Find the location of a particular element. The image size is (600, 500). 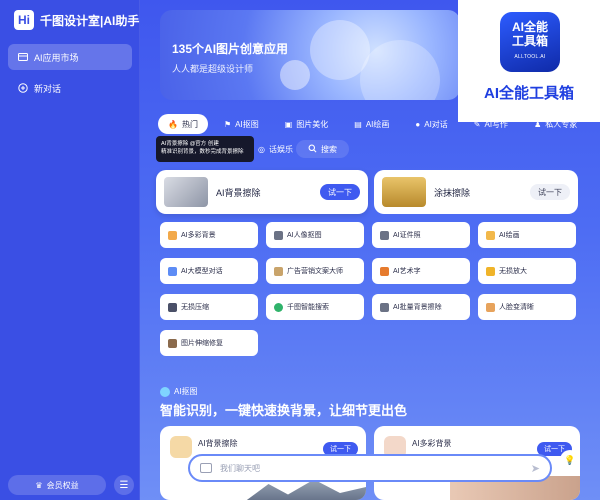

id-photo-icon is located at coordinates (384, 235).